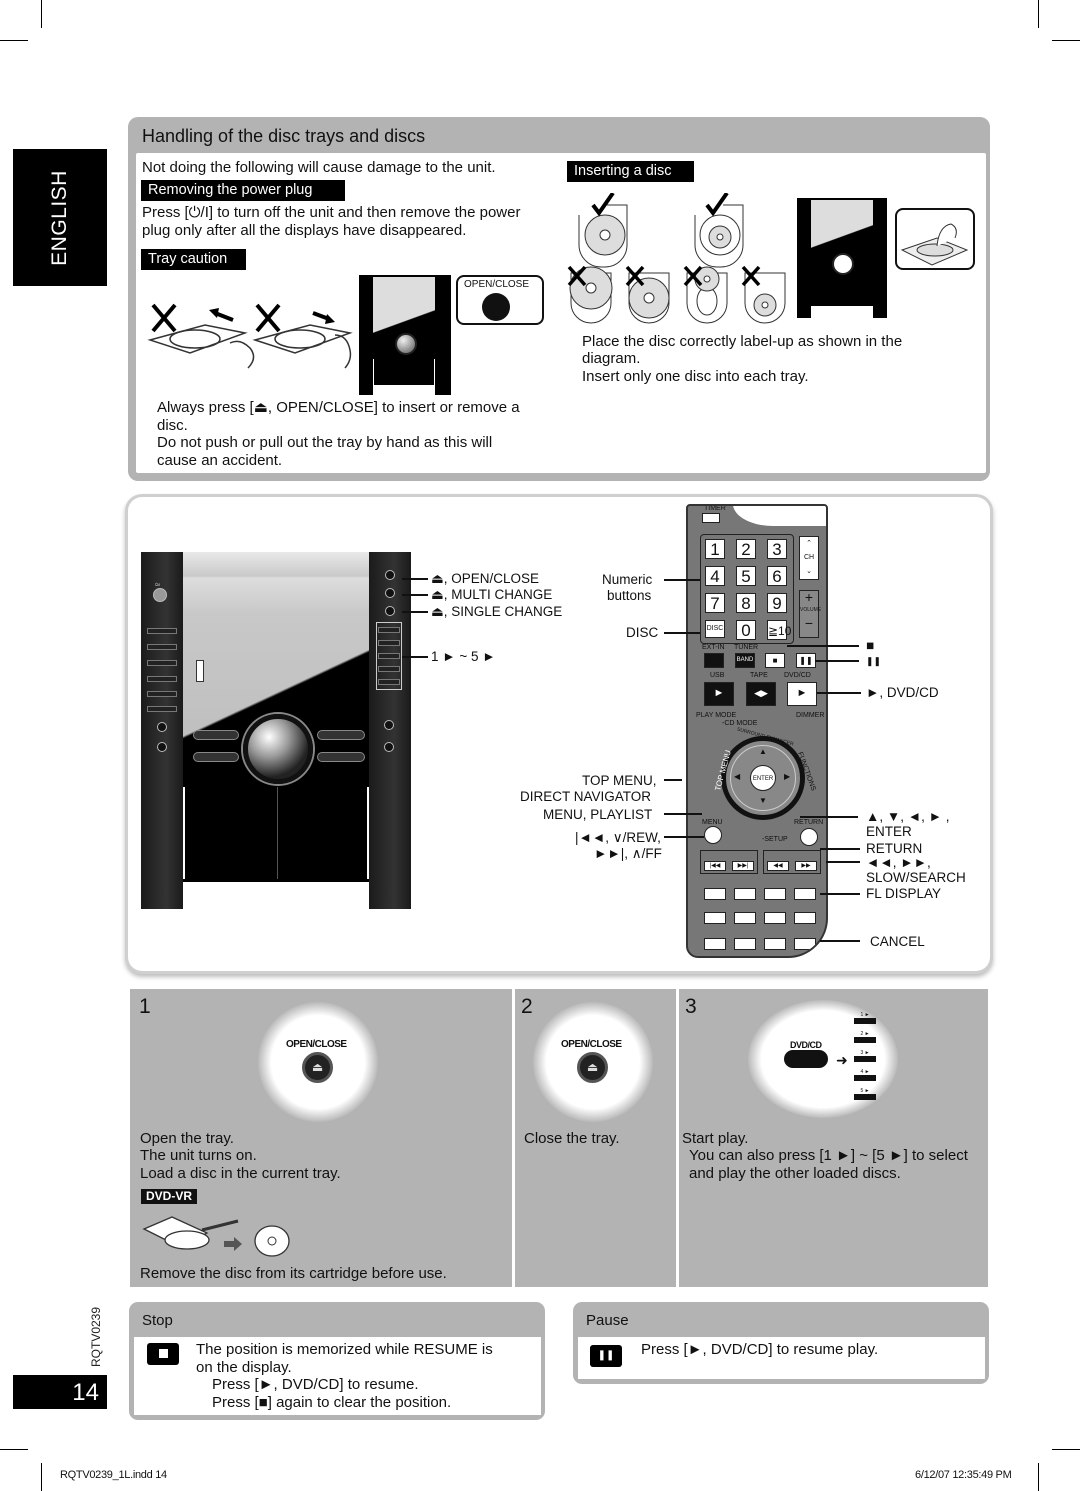  Describe the element at coordinates (763, 800) in the screenshot. I see `down-arrow-icon: ▼` at that location.